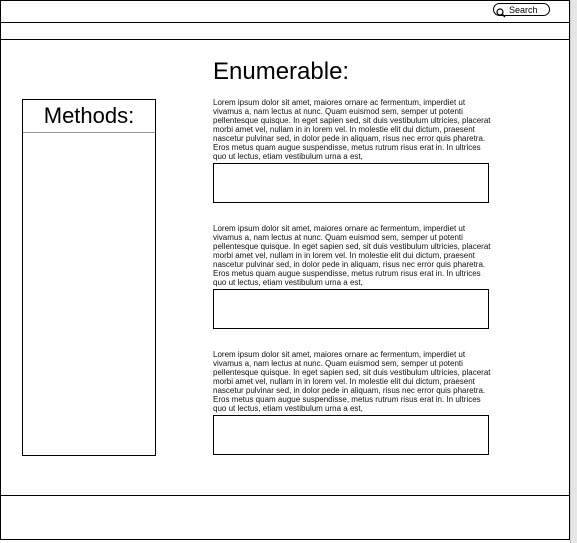  What do you see at coordinates (286, 518) in the screenshot?
I see `page-footer` at bounding box center [286, 518].